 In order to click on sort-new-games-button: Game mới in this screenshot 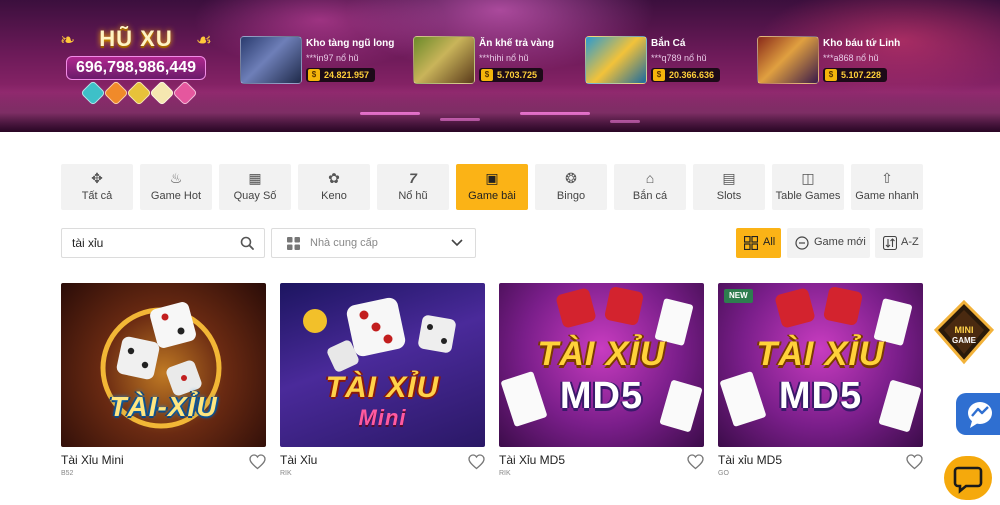, I will do `click(828, 243)`.